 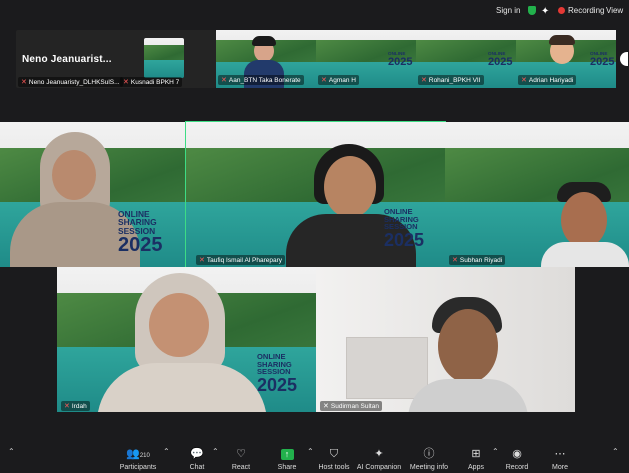 What do you see at coordinates (314, 12) in the screenshot?
I see `top-bar: Sign in ✦ Recording View` at bounding box center [314, 12].